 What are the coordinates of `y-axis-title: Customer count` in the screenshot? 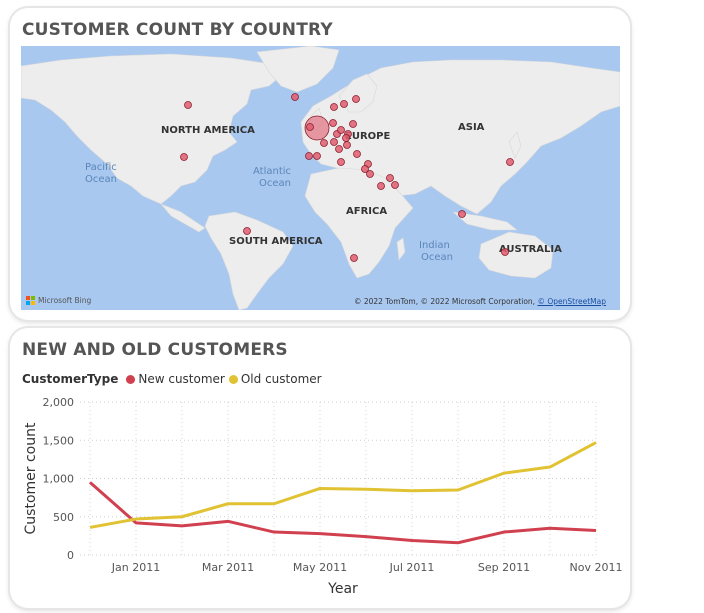 It's located at (31, 478).